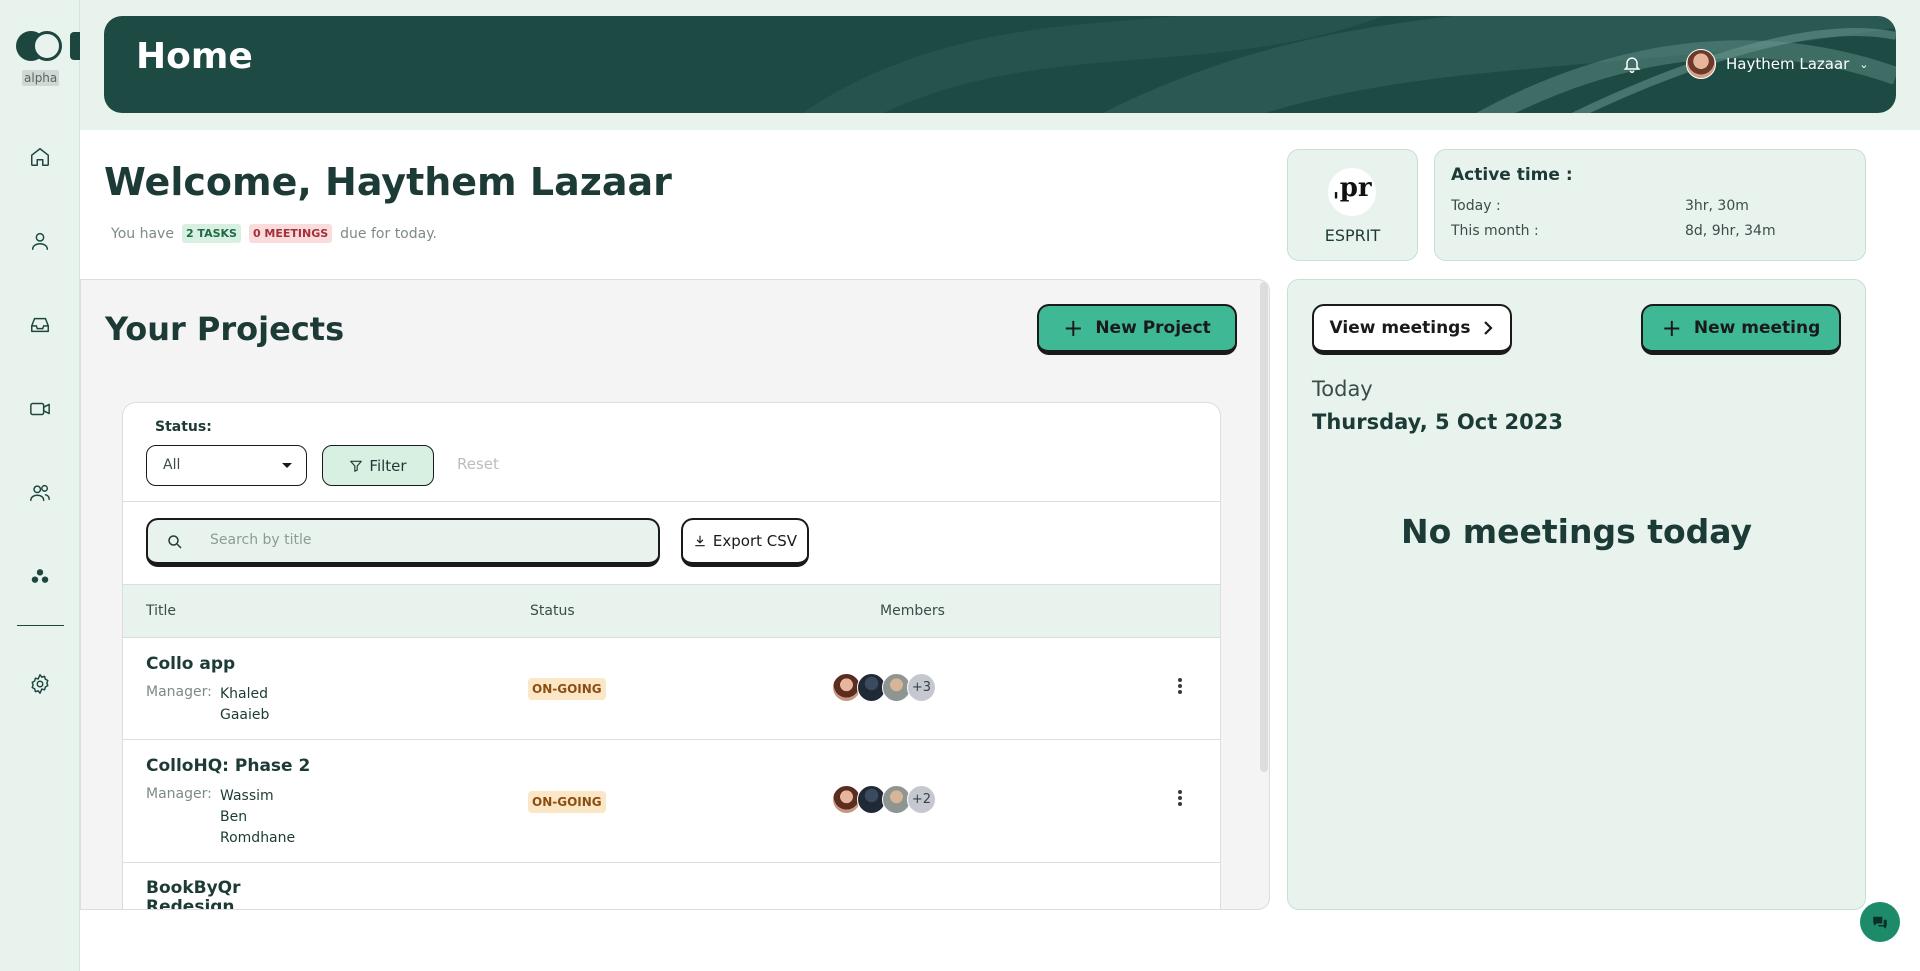  What do you see at coordinates (290, 233) in the screenshot?
I see `meetings-badge: 0 MEETINGS` at bounding box center [290, 233].